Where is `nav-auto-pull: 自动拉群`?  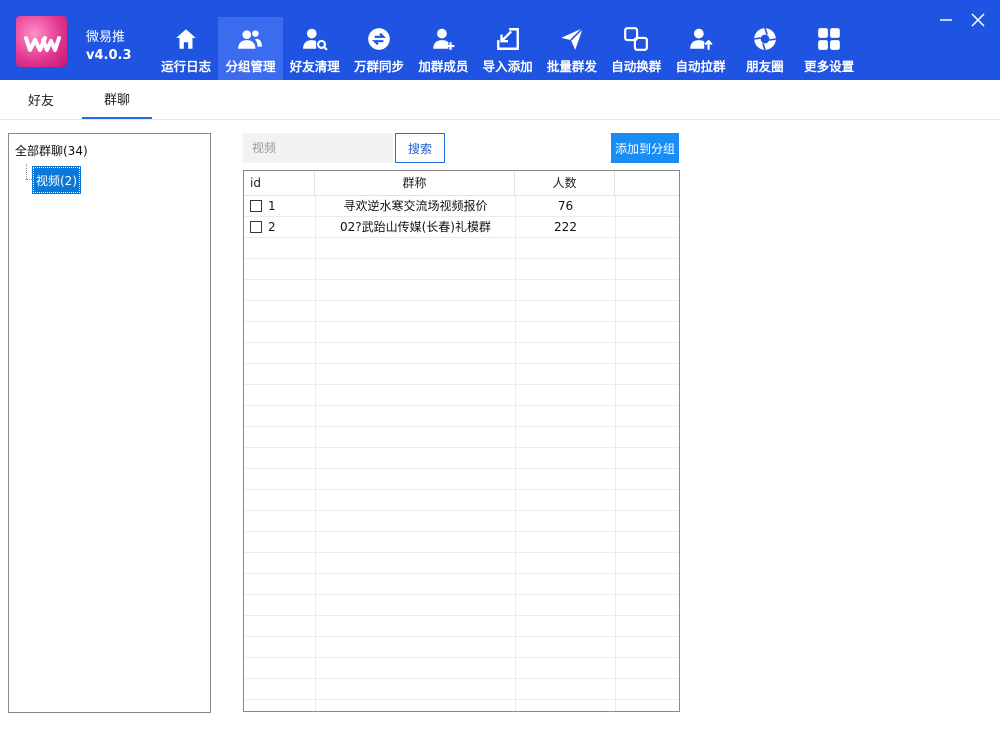 nav-auto-pull: 自动拉群 is located at coordinates (700, 48).